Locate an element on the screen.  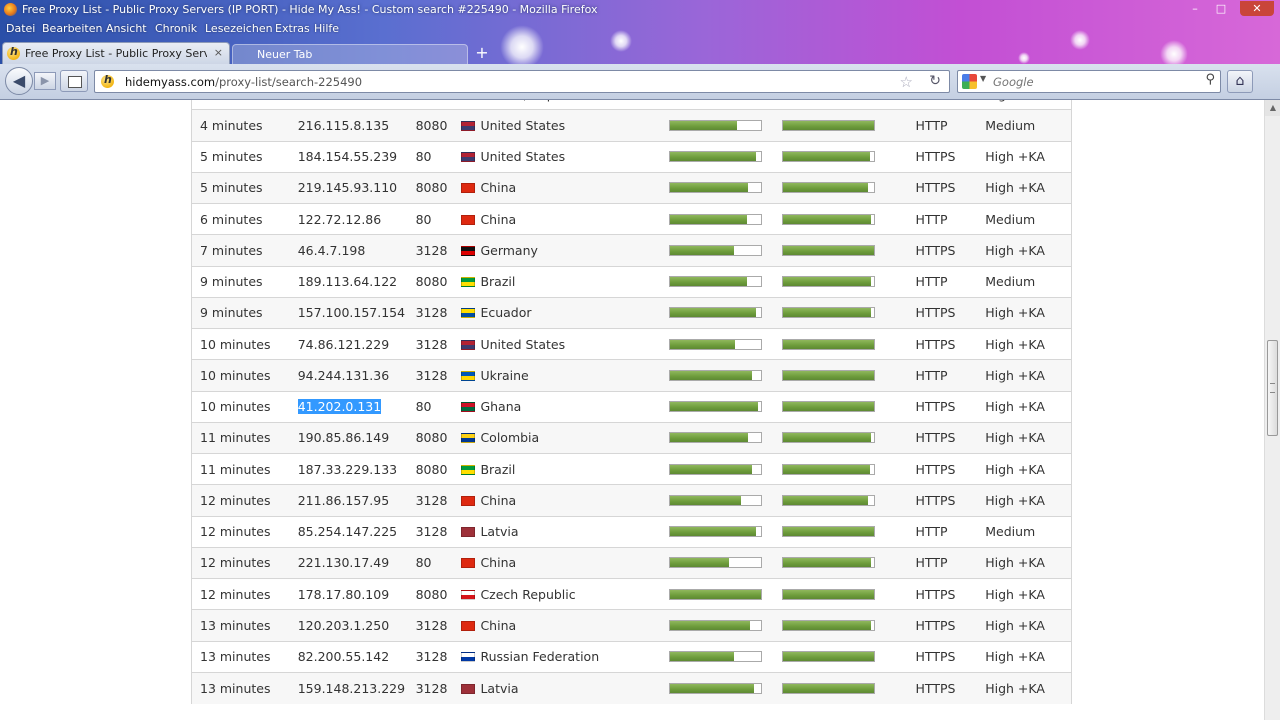
country-cell: Latvia is located at coordinates (565, 687).